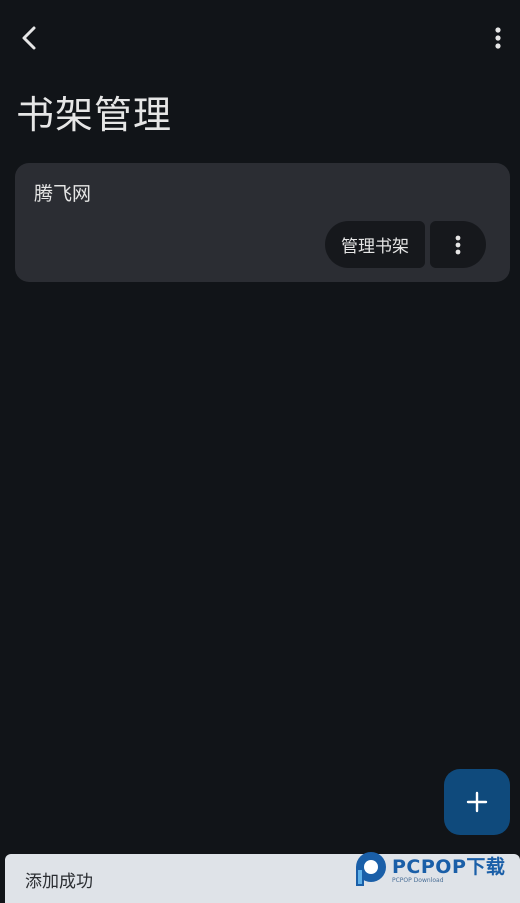 This screenshot has height=903, width=520. I want to click on watermark-logo: PCPOP下载 PCPOP Download, so click(436, 869).